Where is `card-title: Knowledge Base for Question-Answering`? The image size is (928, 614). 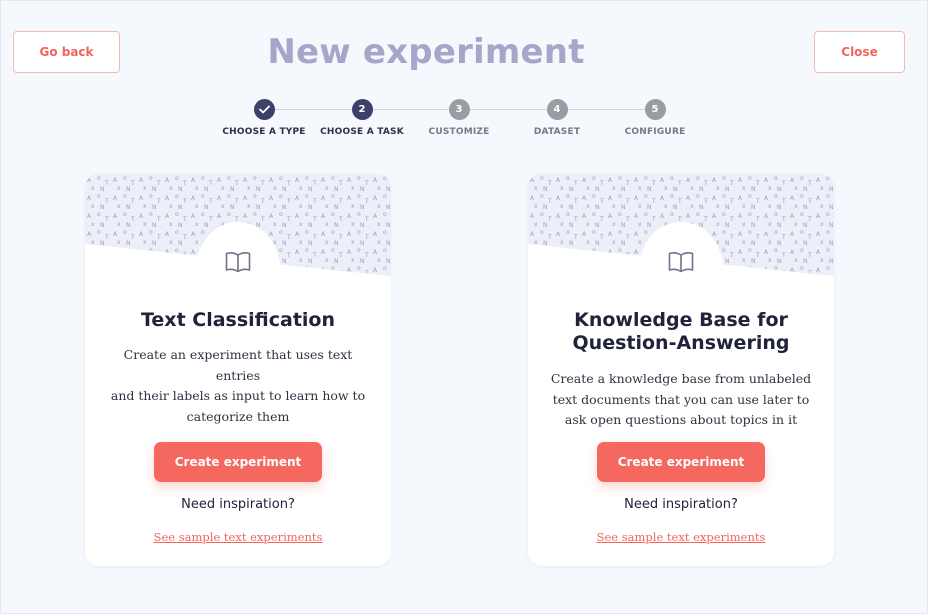
card-title: Knowledge Base for Question-Answering is located at coordinates (681, 332).